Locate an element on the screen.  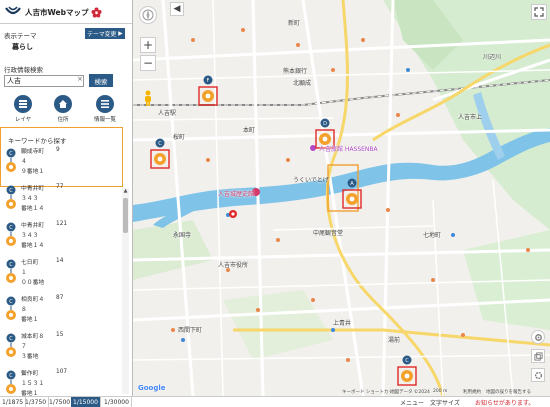
map-marker-icon: F is located at coordinates (208, 90).